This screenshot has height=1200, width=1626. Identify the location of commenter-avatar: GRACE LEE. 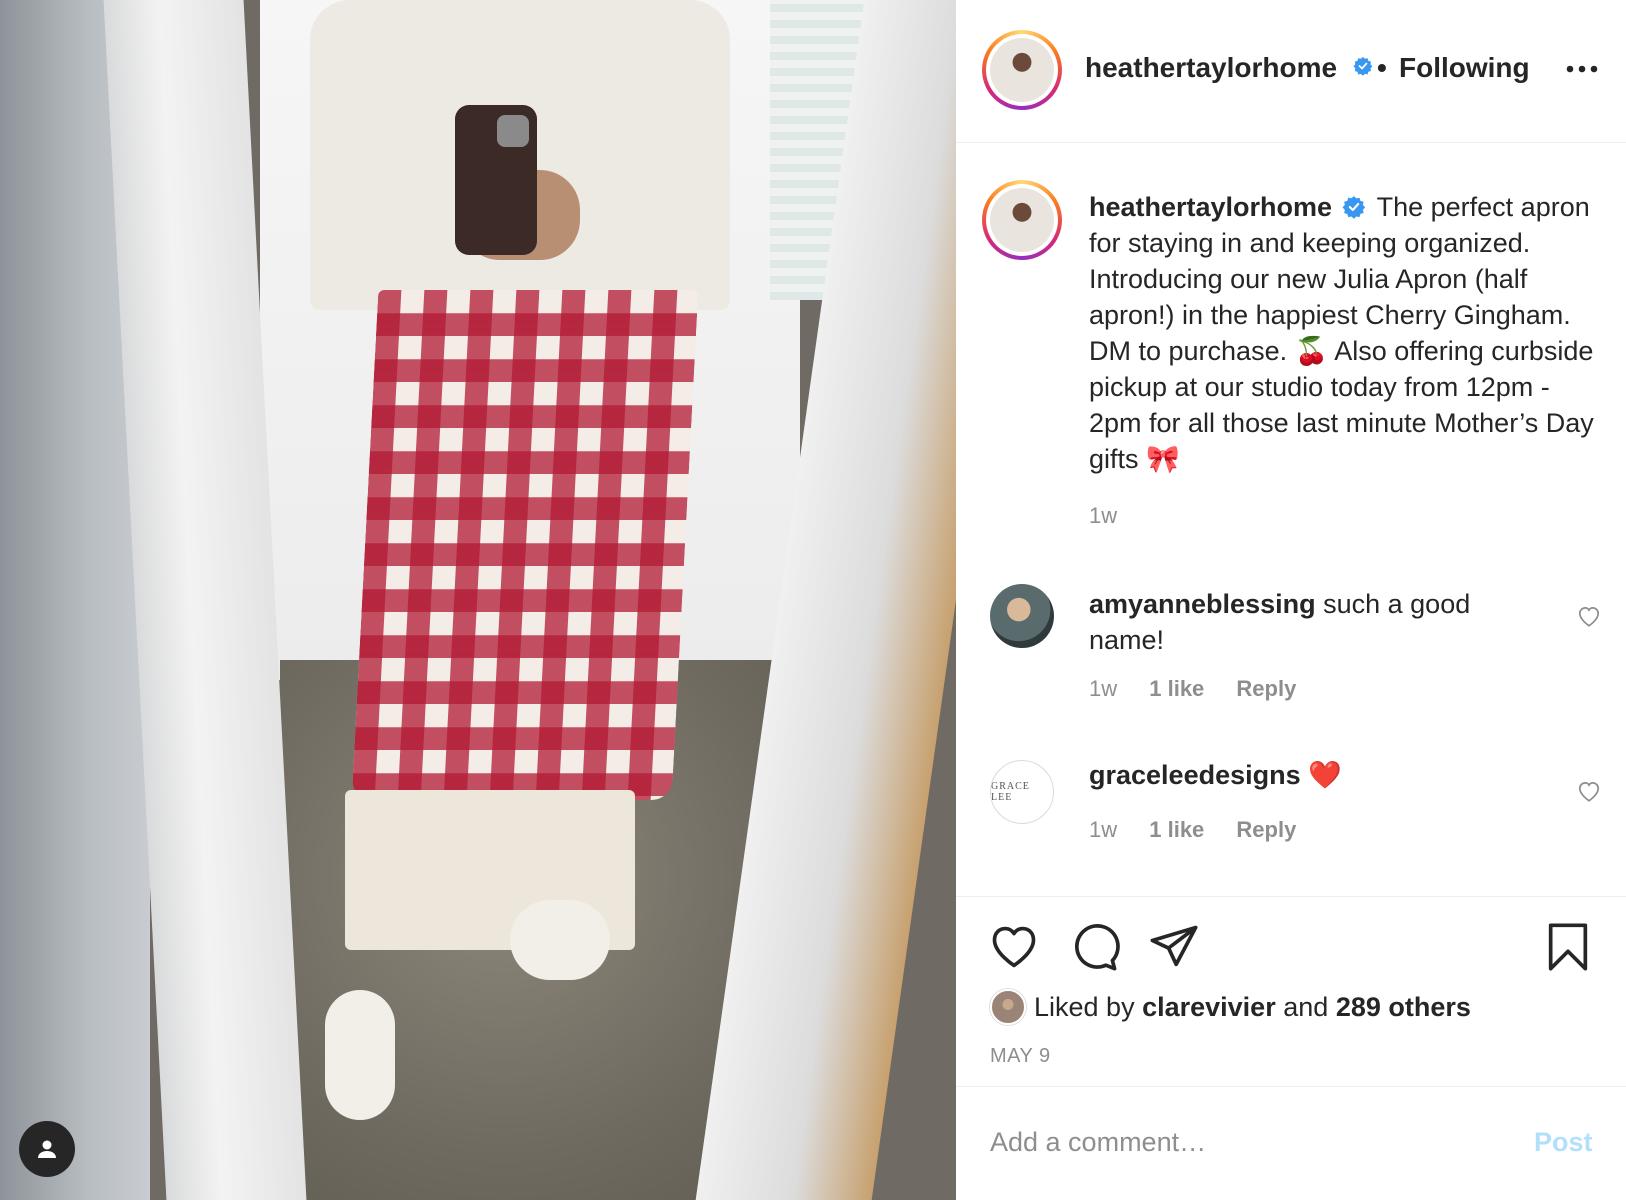
(1022, 792).